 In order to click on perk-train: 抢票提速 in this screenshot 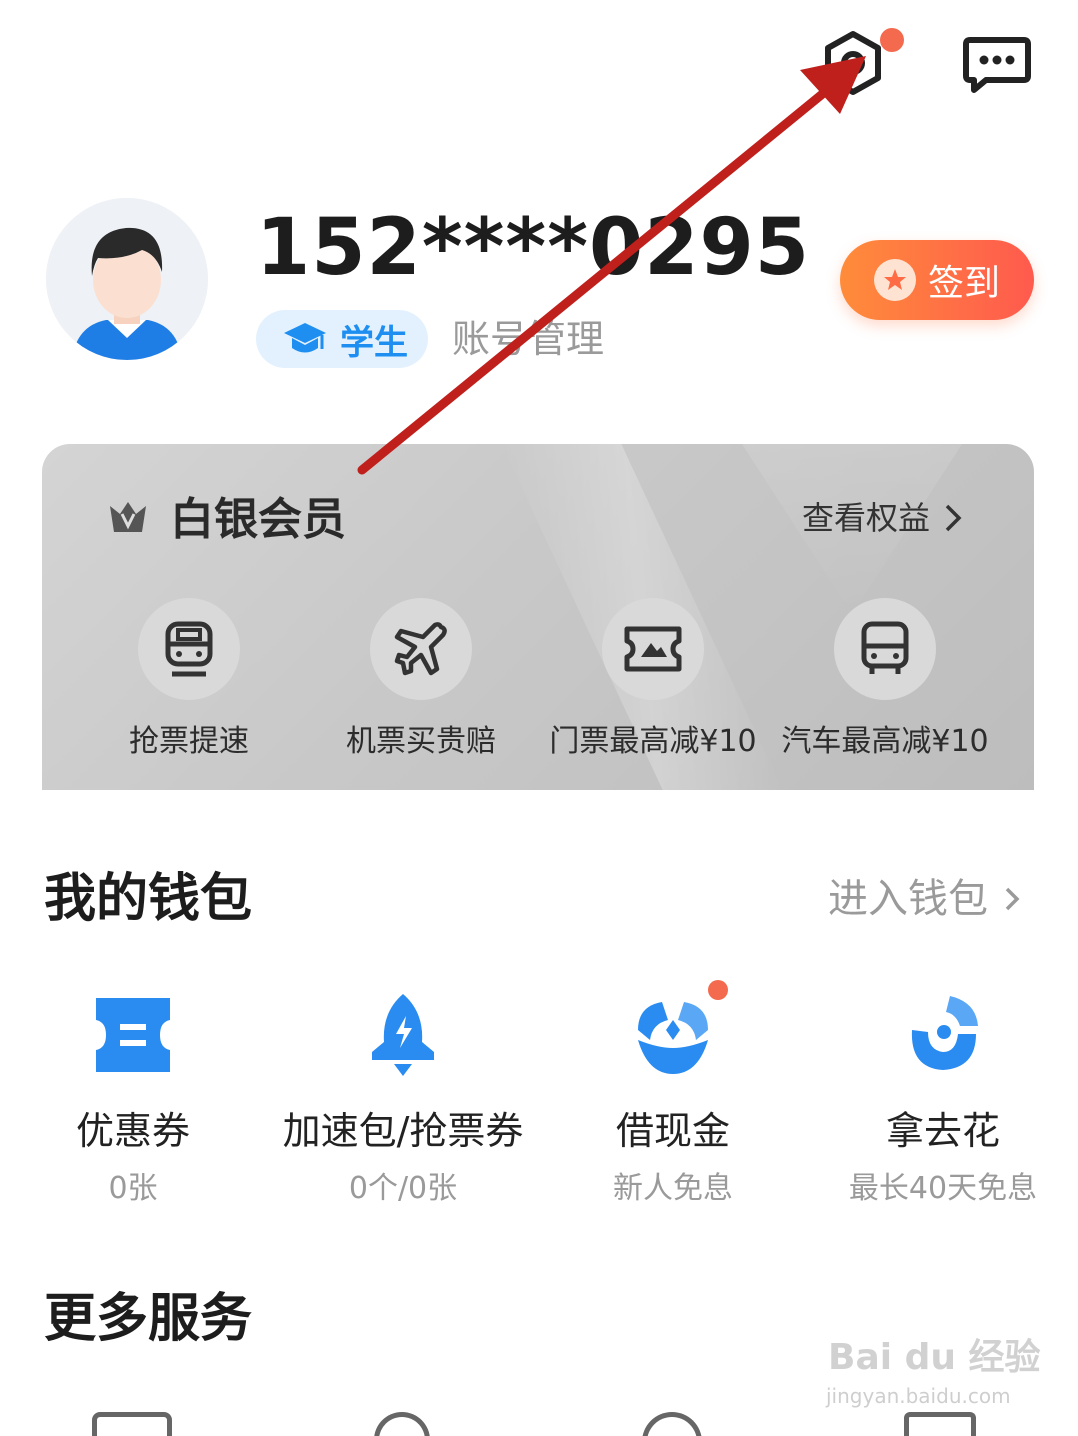, I will do `click(189, 679)`.